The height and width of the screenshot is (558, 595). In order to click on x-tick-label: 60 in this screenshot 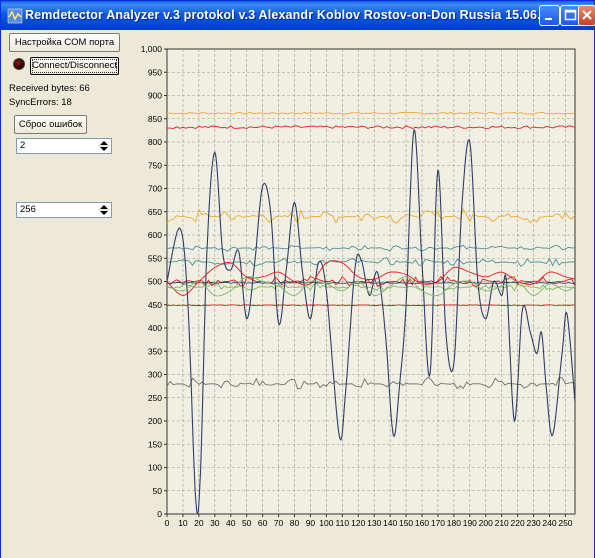, I will do `click(263, 523)`.